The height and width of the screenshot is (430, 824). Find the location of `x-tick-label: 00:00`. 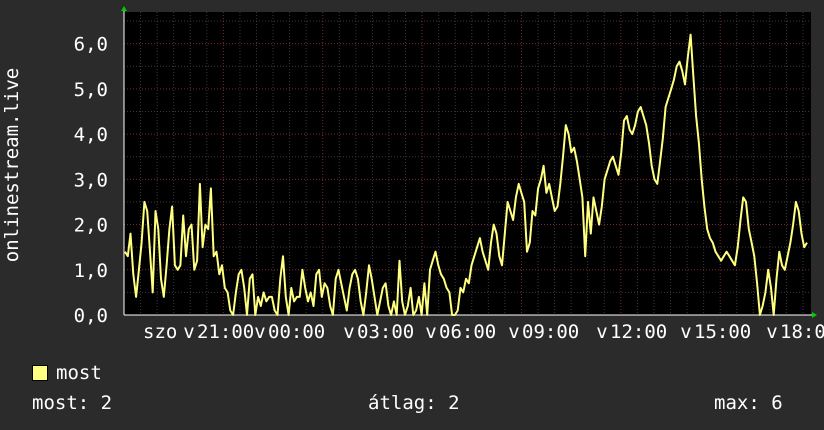

x-tick-label: 00:00 is located at coordinates (296, 330).